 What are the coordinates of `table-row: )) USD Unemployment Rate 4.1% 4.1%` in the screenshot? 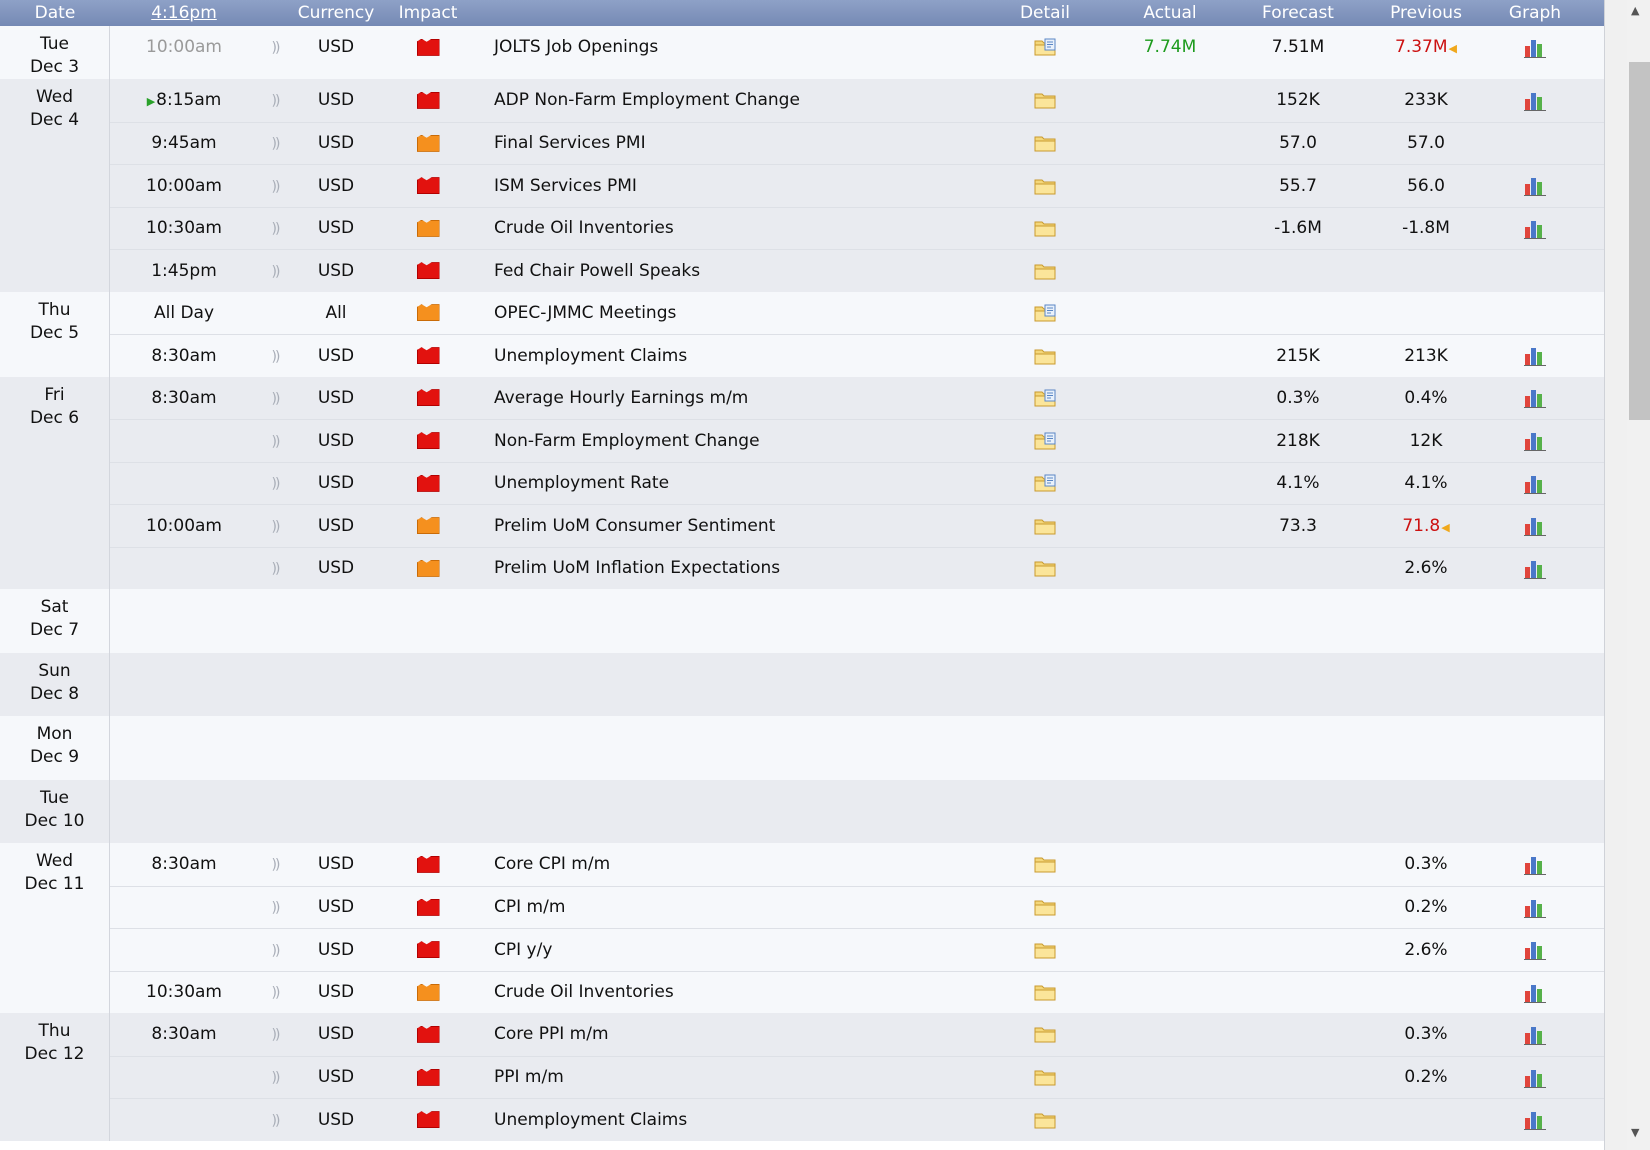 It's located at (857, 483).